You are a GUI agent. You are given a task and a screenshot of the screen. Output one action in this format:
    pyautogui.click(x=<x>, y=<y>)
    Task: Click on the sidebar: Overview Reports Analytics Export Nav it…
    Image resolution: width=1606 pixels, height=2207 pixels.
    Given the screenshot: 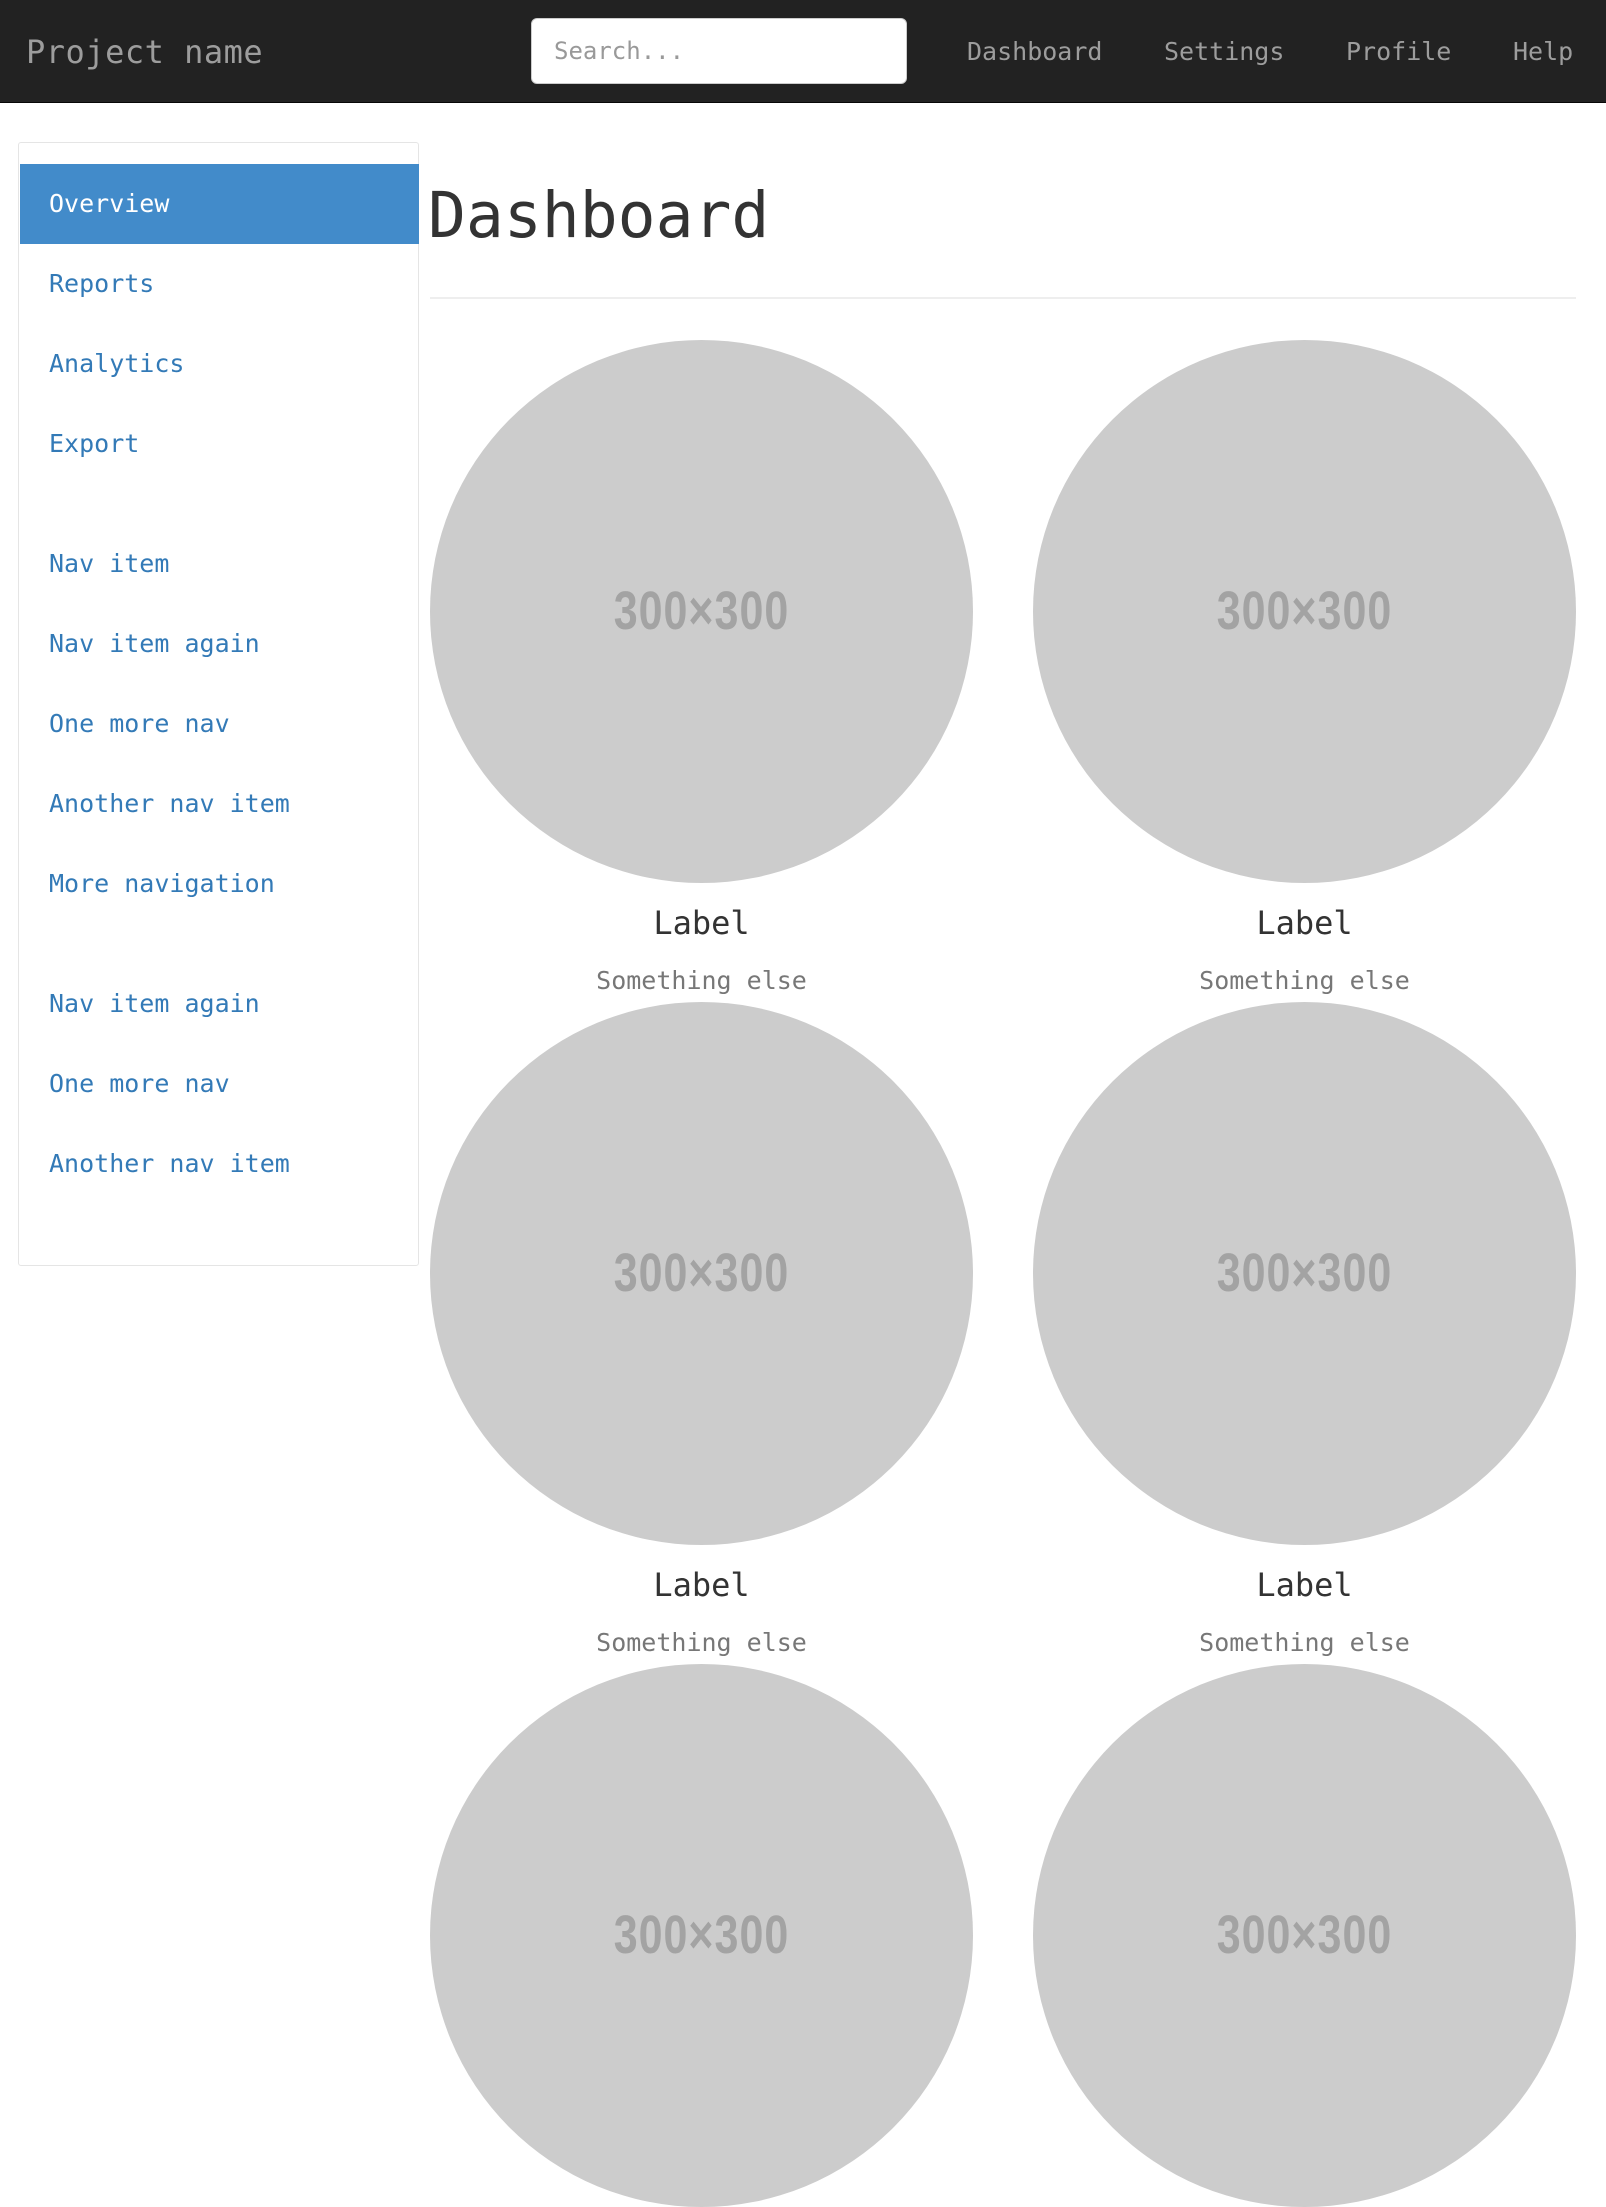 What is the action you would take?
    pyautogui.click(x=218, y=704)
    